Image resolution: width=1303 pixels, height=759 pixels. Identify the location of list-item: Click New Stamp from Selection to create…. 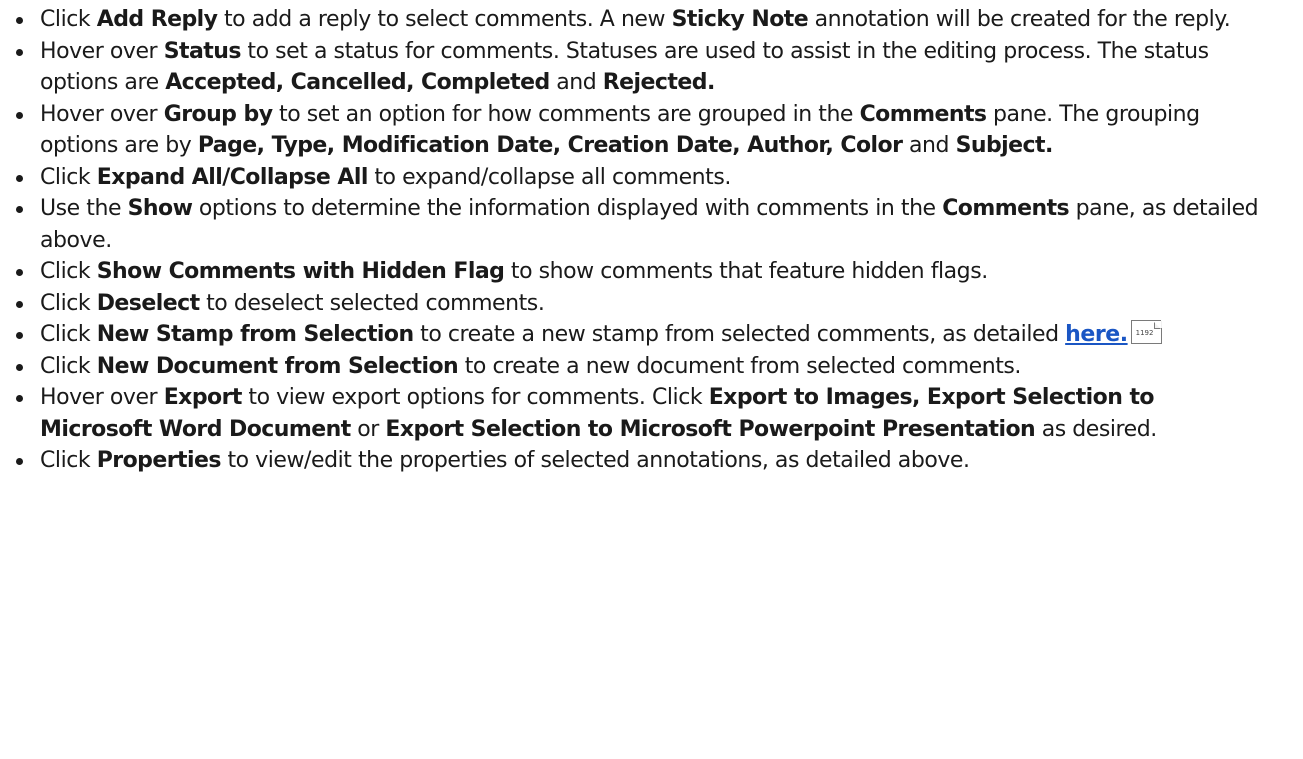
(642, 335).